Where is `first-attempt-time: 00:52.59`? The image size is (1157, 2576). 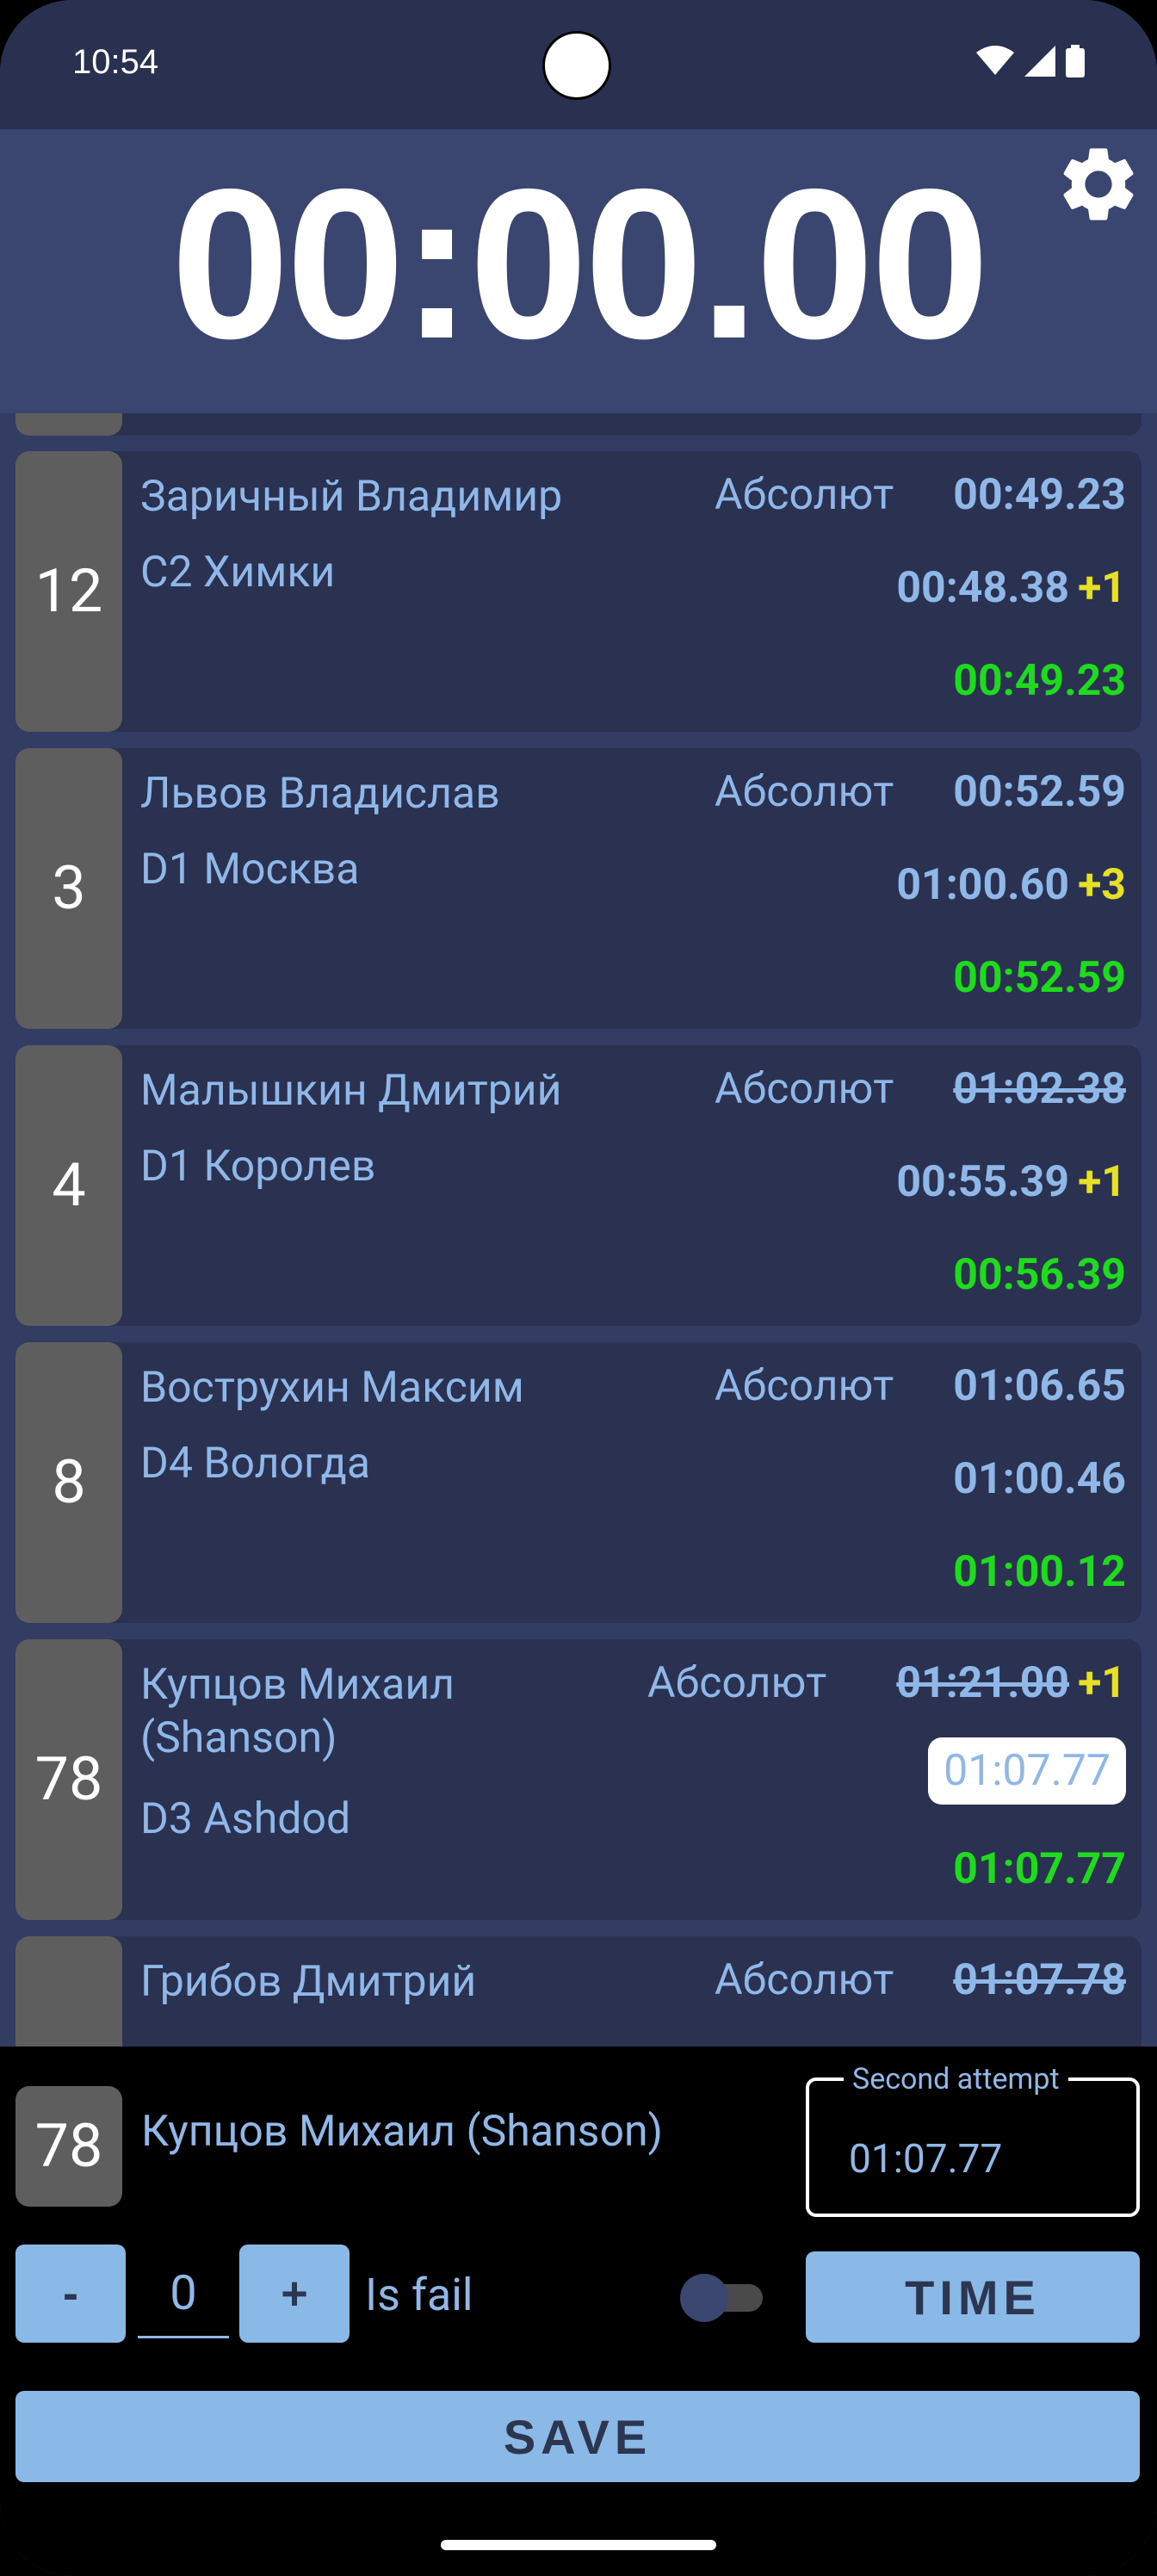 first-attempt-time: 00:52.59 is located at coordinates (1039, 792).